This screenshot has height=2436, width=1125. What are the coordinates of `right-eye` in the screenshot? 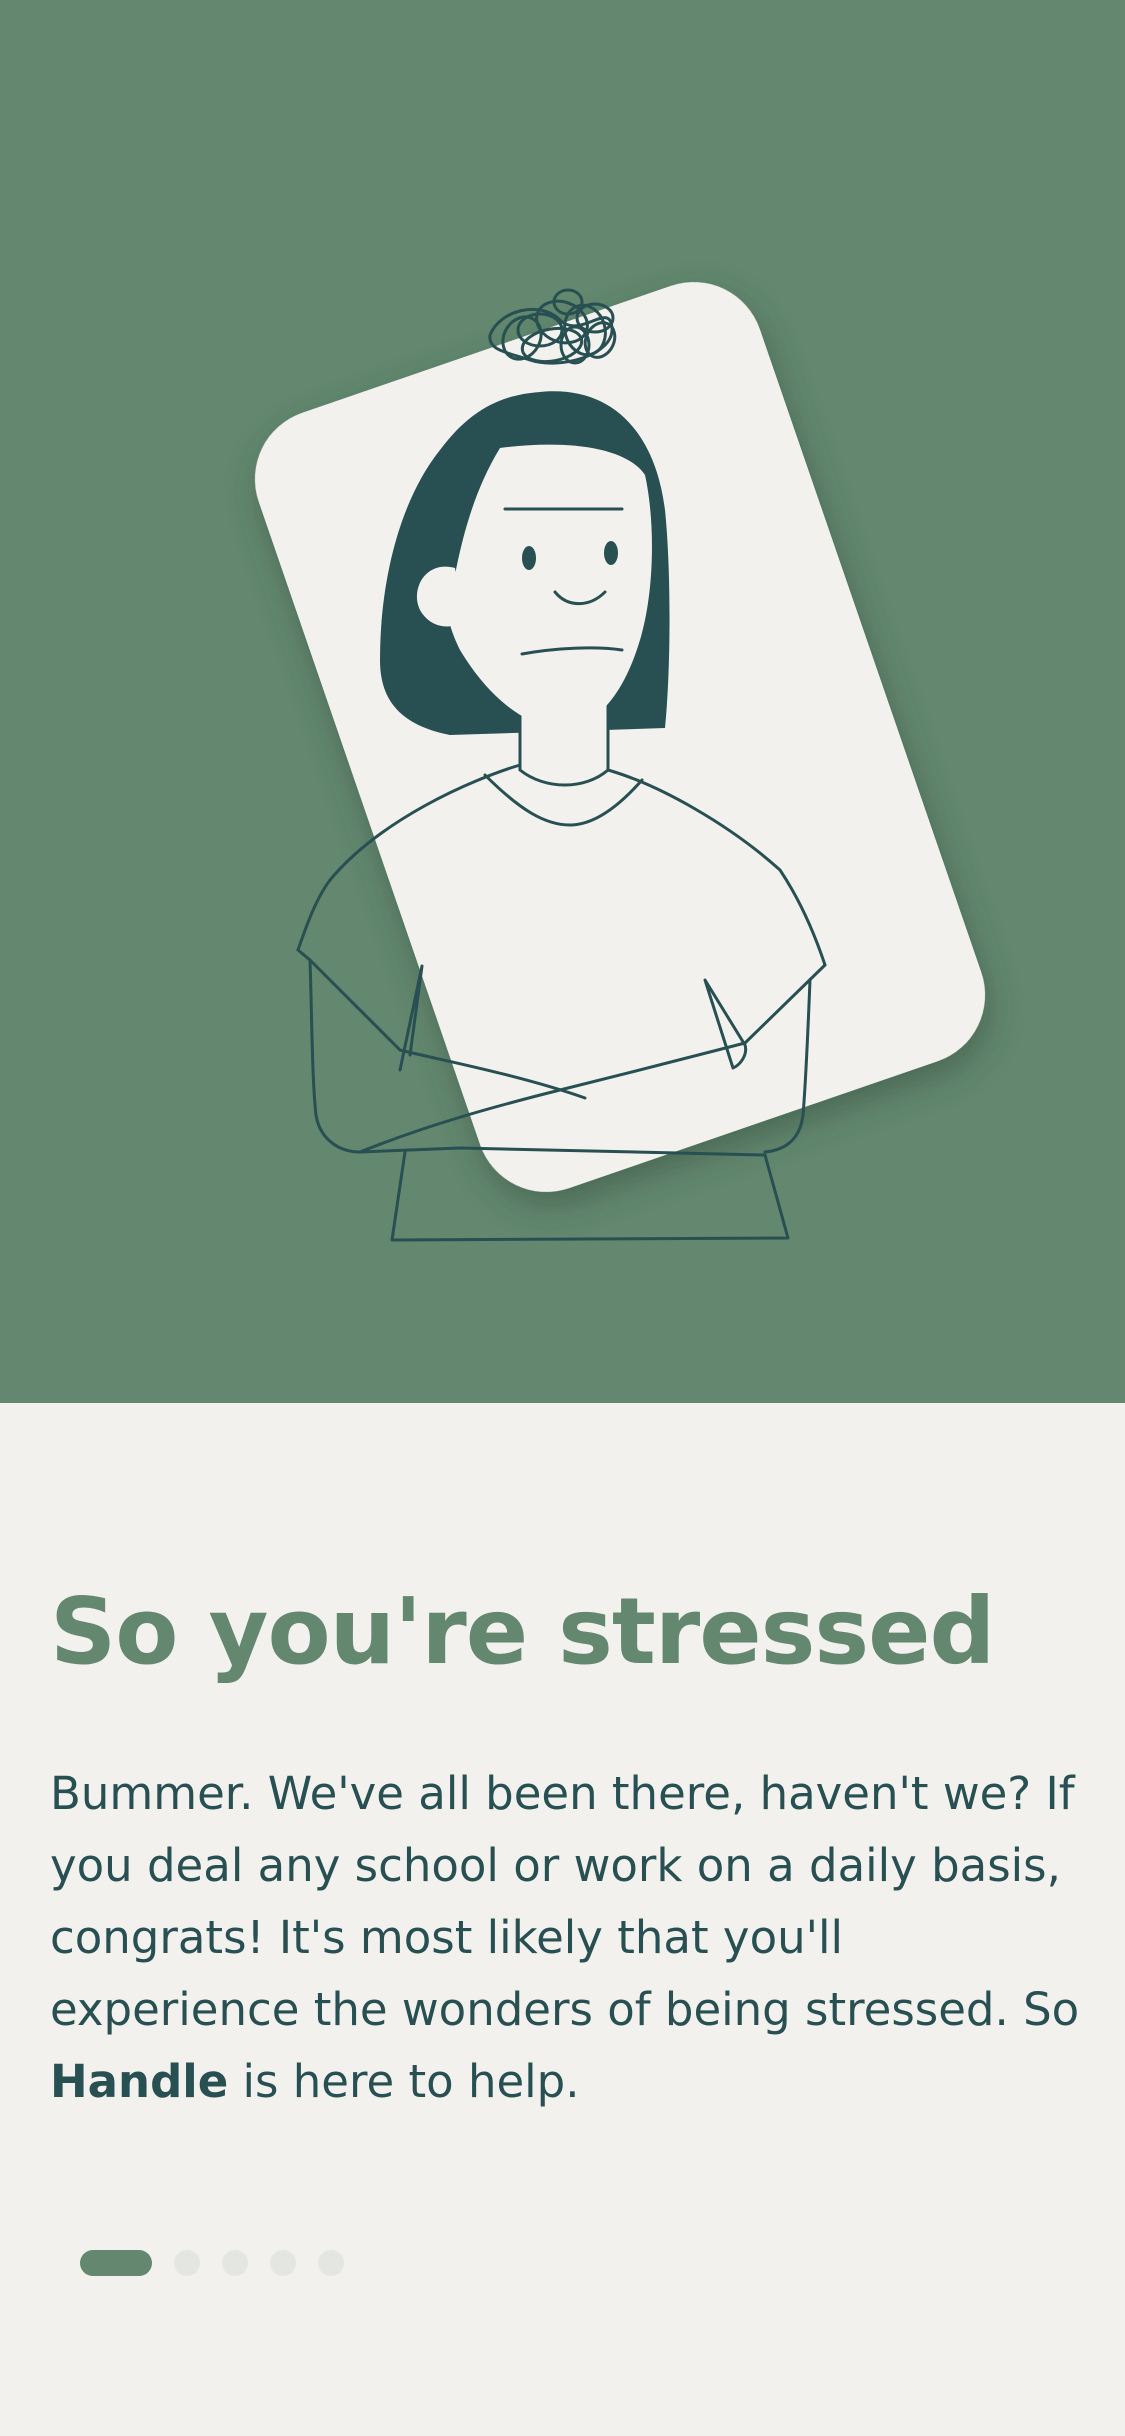 It's located at (611, 553).